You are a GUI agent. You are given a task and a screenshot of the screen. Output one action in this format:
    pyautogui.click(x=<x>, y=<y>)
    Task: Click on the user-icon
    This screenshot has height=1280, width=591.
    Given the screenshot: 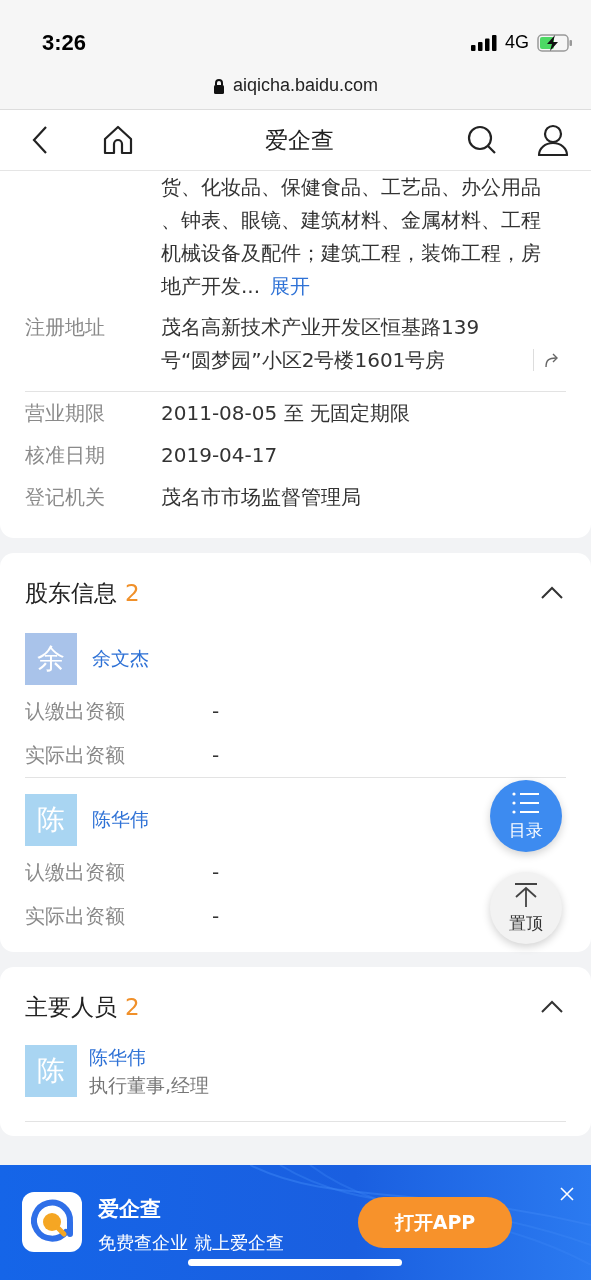 What is the action you would take?
    pyautogui.click(x=553, y=140)
    